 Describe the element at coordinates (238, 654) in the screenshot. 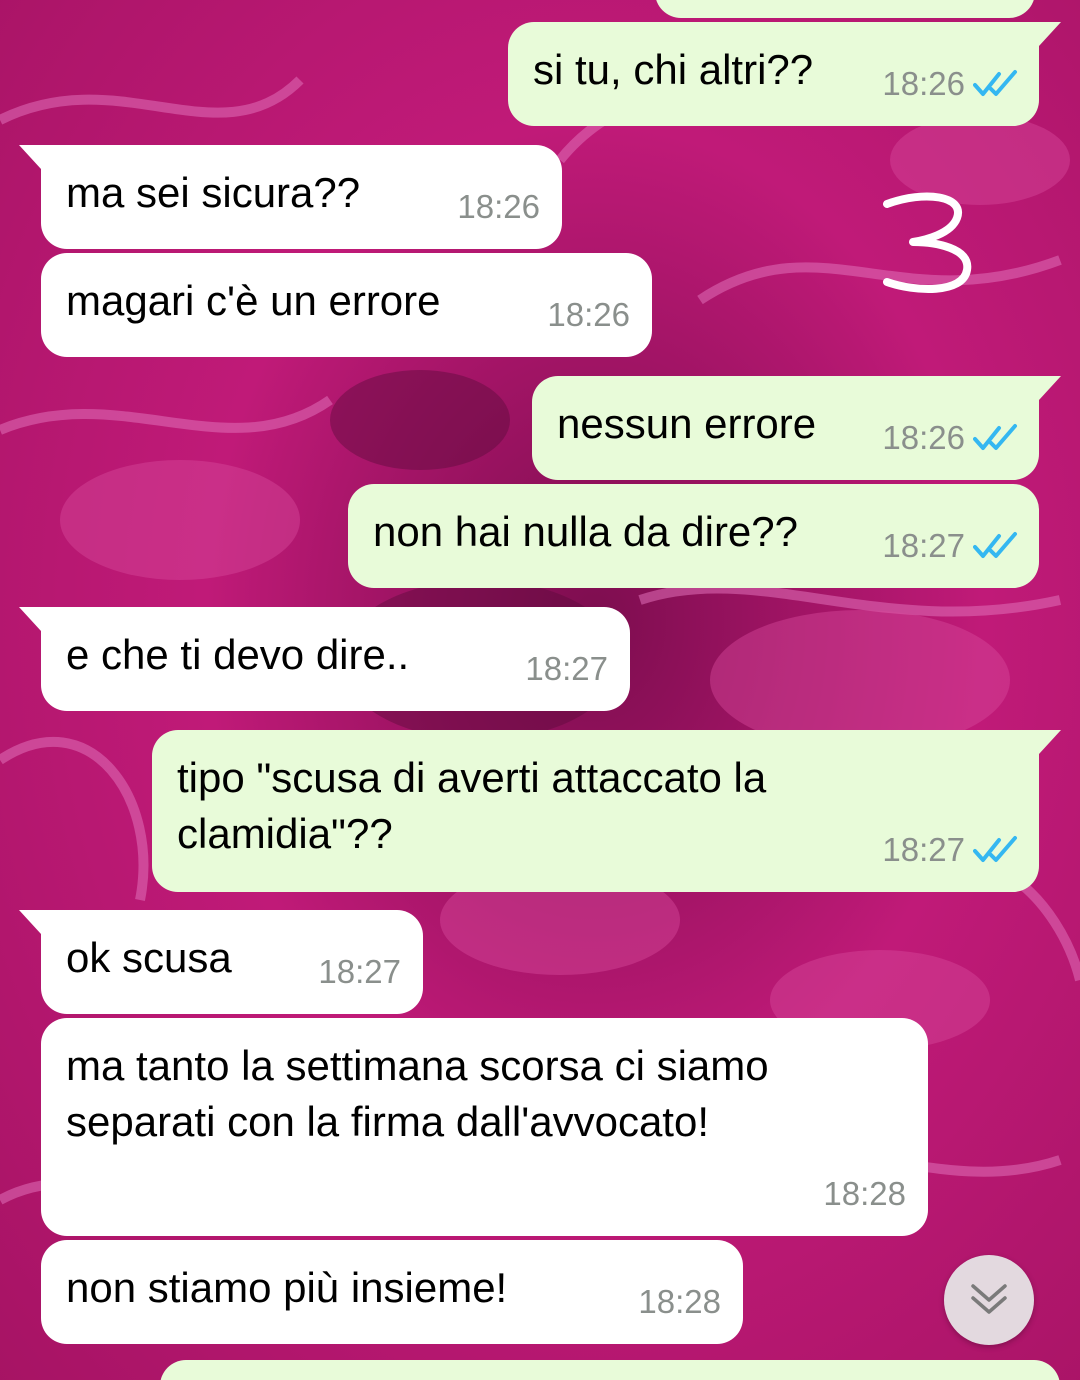

I see `message-text: e che ti devo dire..` at that location.